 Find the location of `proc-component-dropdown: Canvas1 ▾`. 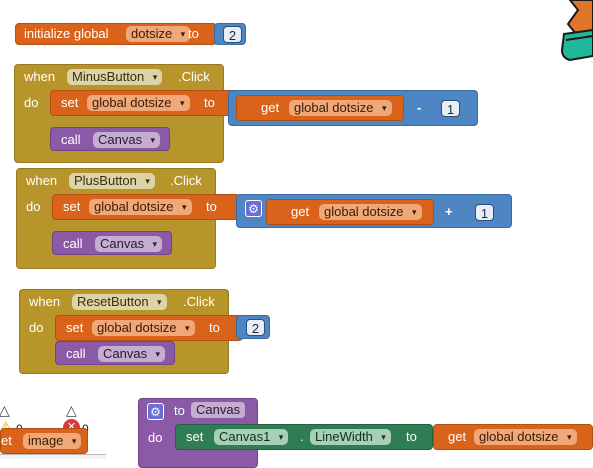

proc-component-dropdown: Canvas1 ▾ is located at coordinates (251, 437).